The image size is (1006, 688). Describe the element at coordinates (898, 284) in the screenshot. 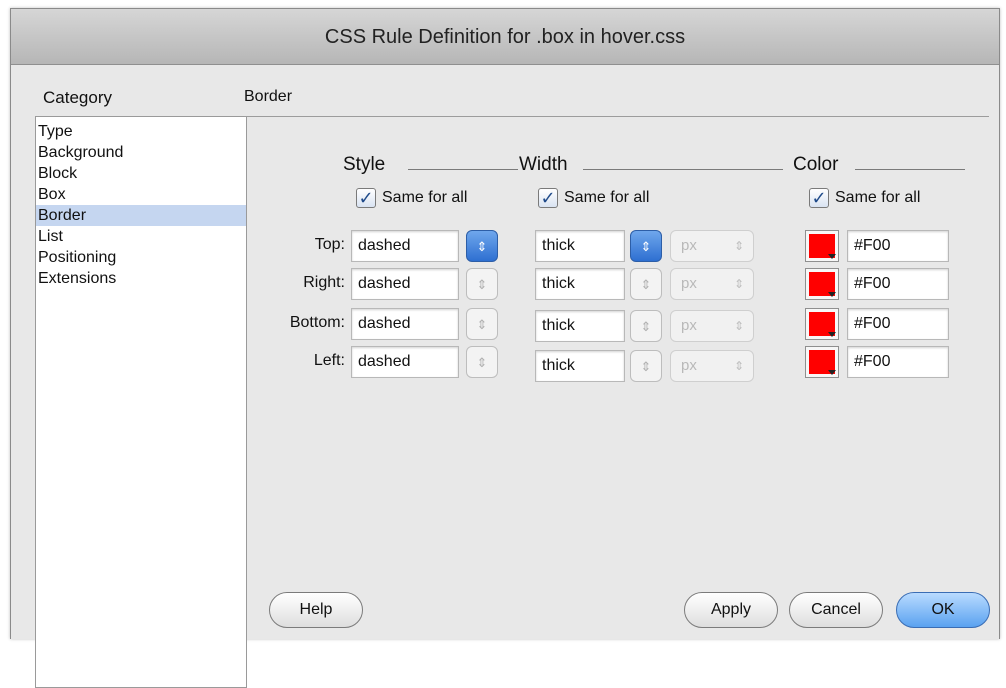

I see `right-color-field: #F00` at that location.